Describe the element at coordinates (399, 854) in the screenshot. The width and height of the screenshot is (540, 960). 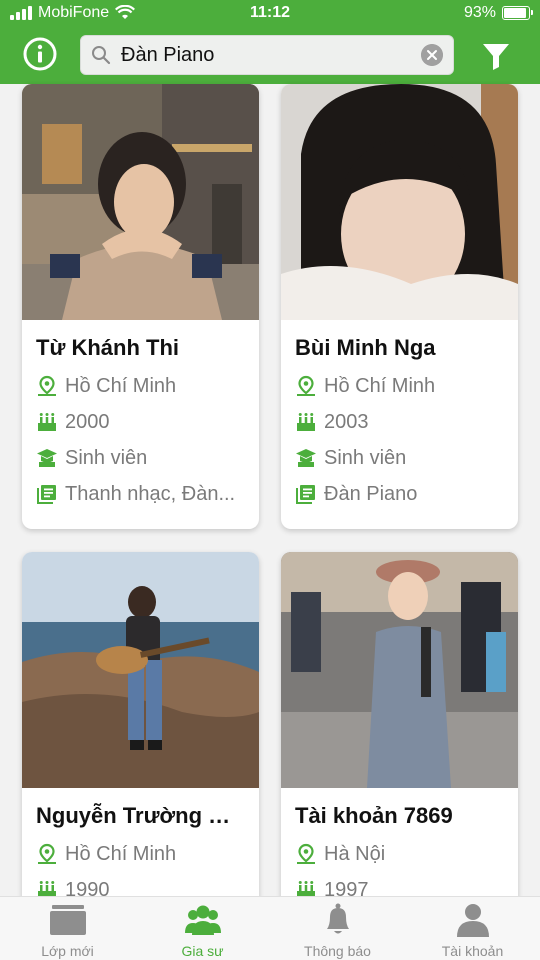
I see `tutor-location: Hà Nội` at that location.